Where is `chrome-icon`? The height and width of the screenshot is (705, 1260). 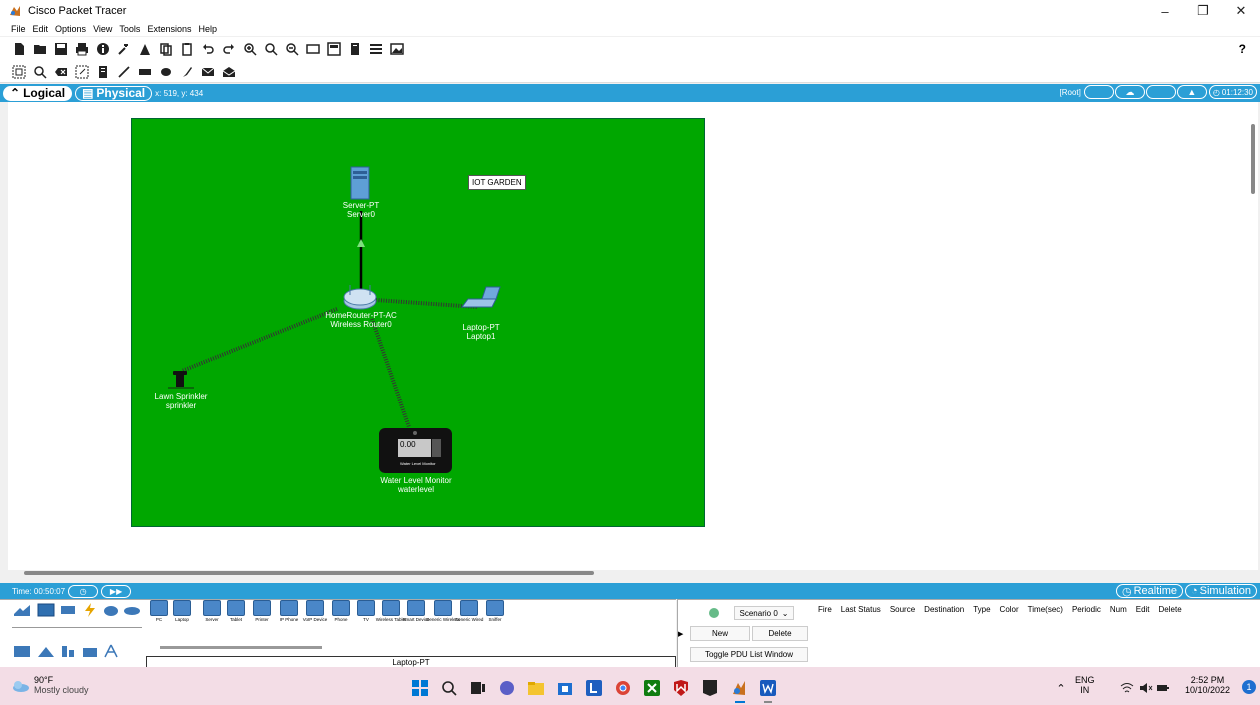 chrome-icon is located at coordinates (623, 688).